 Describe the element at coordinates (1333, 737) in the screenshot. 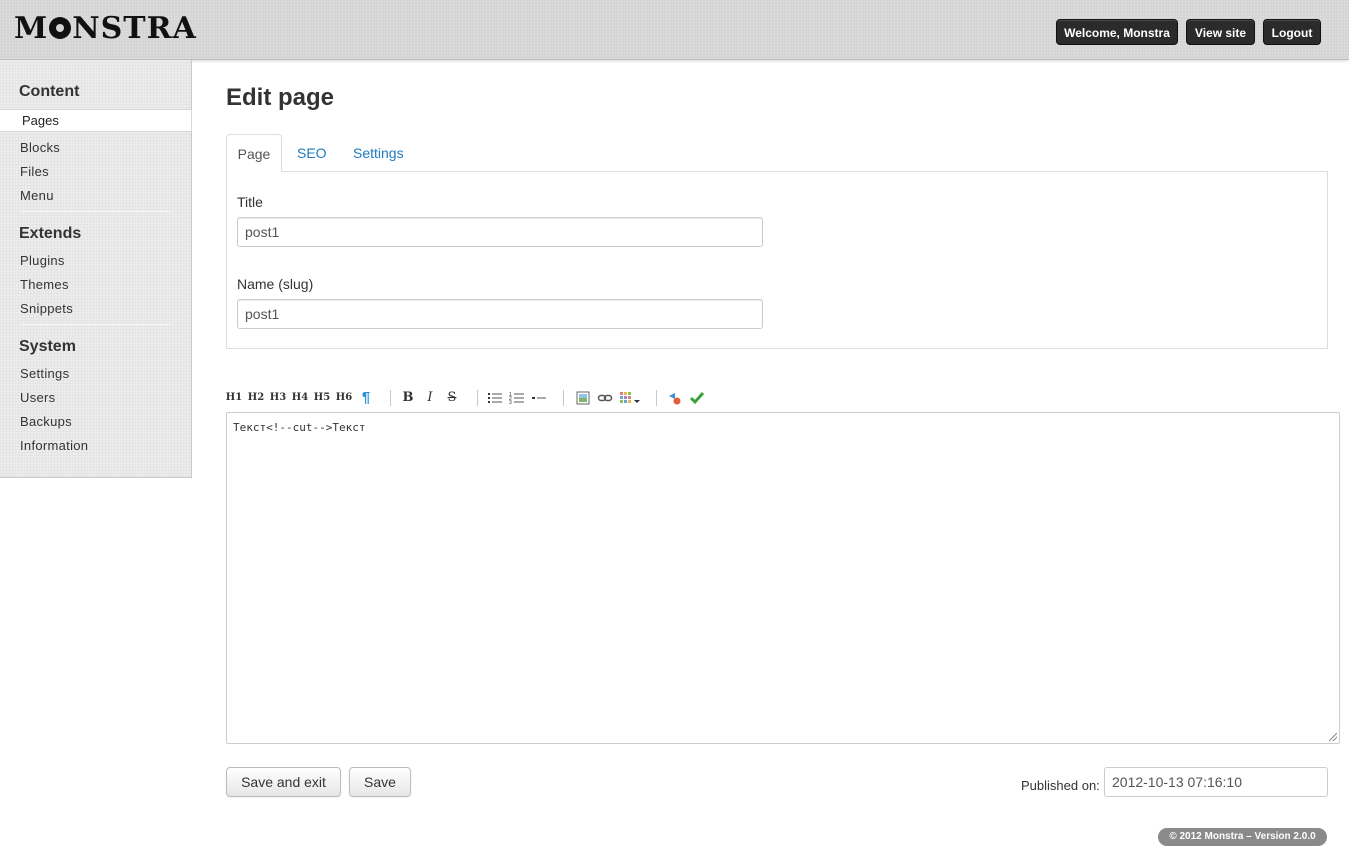

I see `resize-handle-icon` at that location.